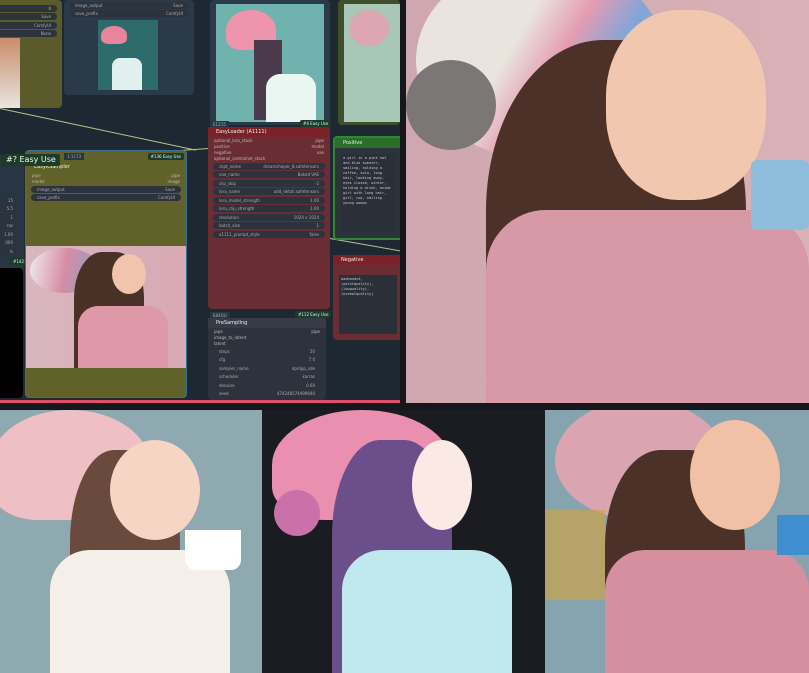  What do you see at coordinates (364, 245) in the screenshot?
I see `link-wire` at bounding box center [364, 245].